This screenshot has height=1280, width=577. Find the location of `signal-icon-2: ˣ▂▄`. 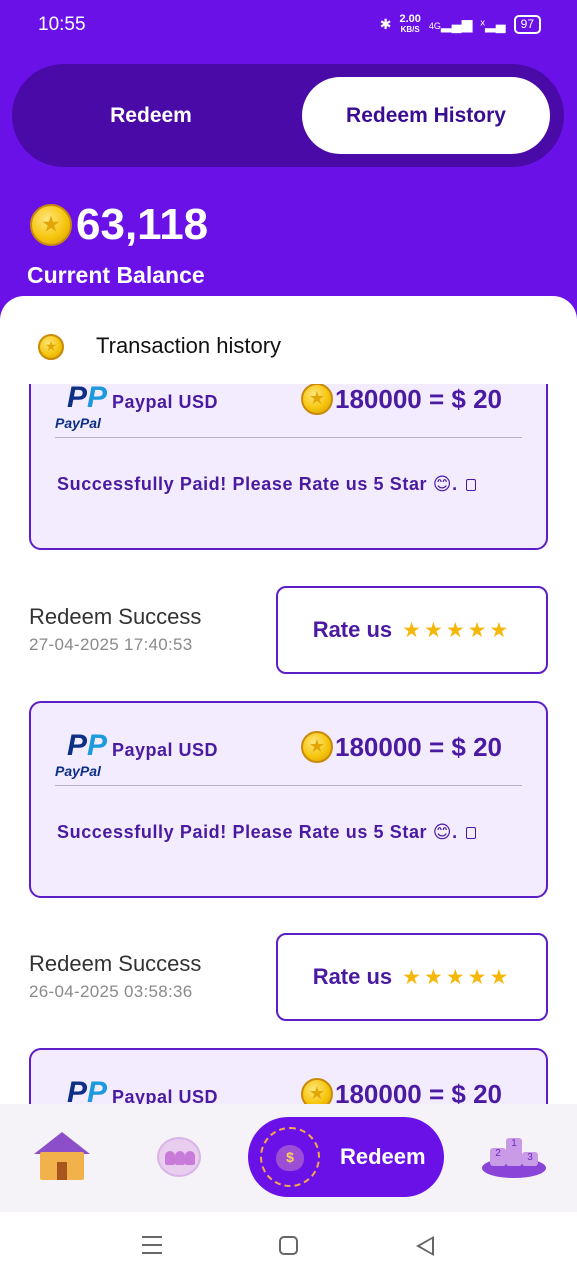

signal-icon-2: ˣ▂▄ is located at coordinates (493, 24).